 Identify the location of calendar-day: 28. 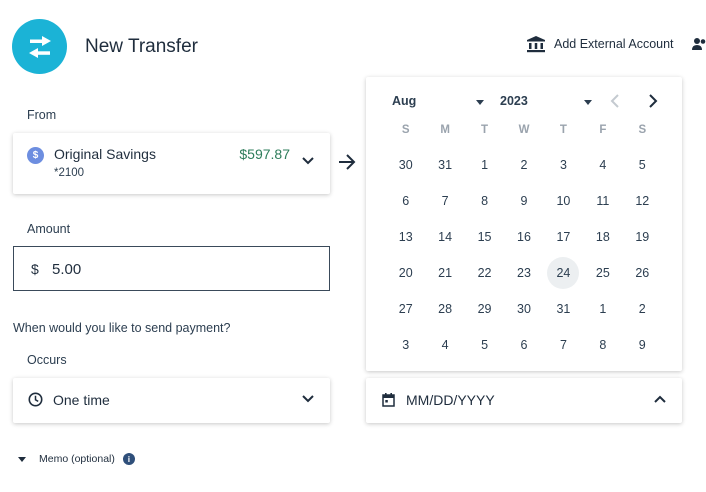
(444, 309).